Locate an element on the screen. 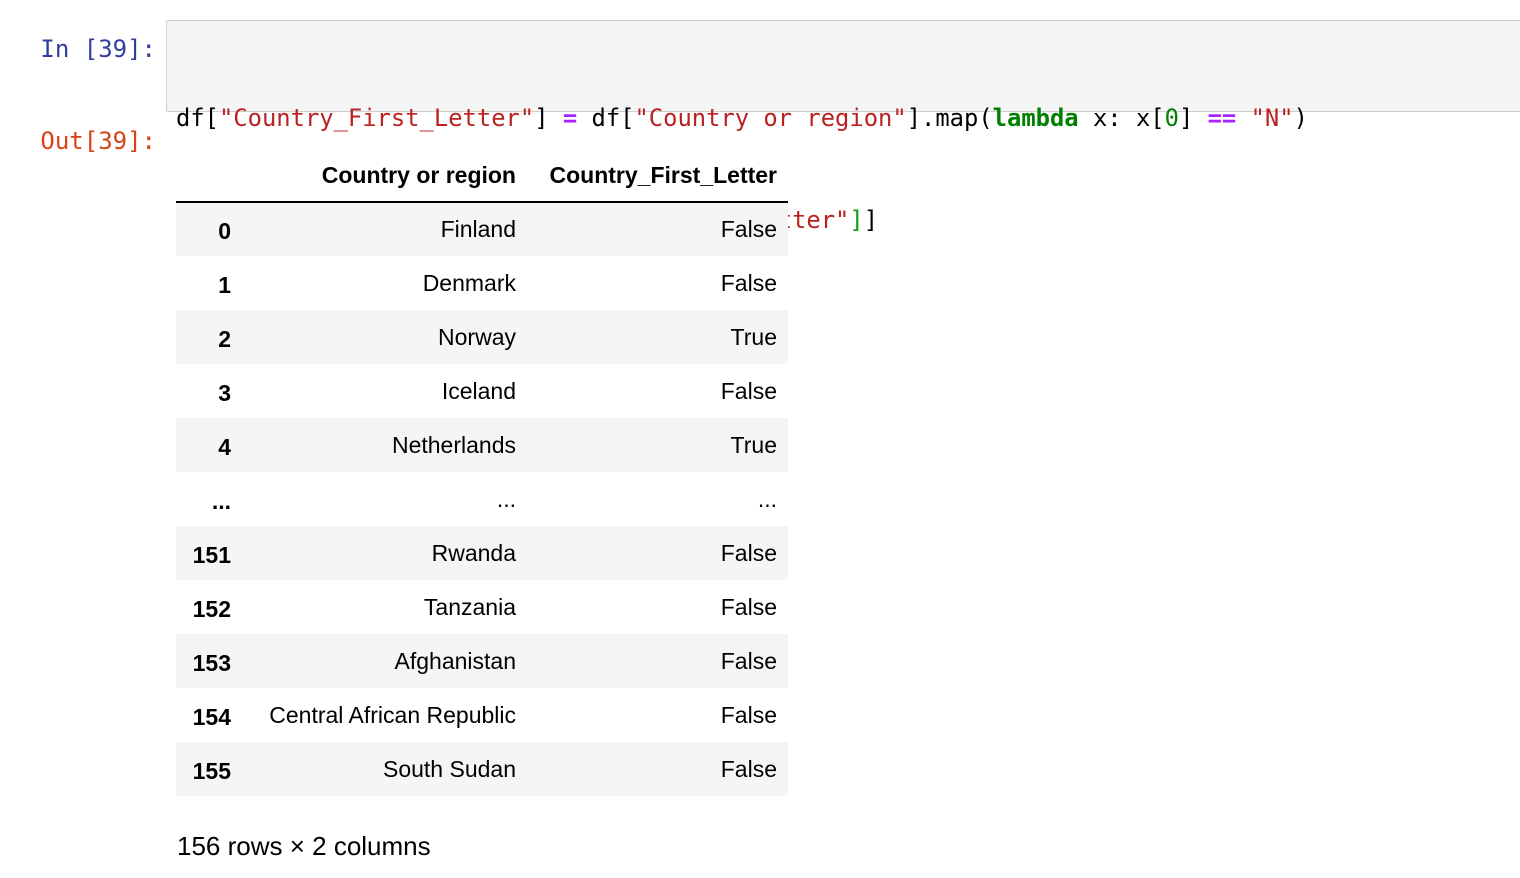 Image resolution: width=1520 pixels, height=878 pixels. table-row: 3 Iceland False is located at coordinates (482, 391).